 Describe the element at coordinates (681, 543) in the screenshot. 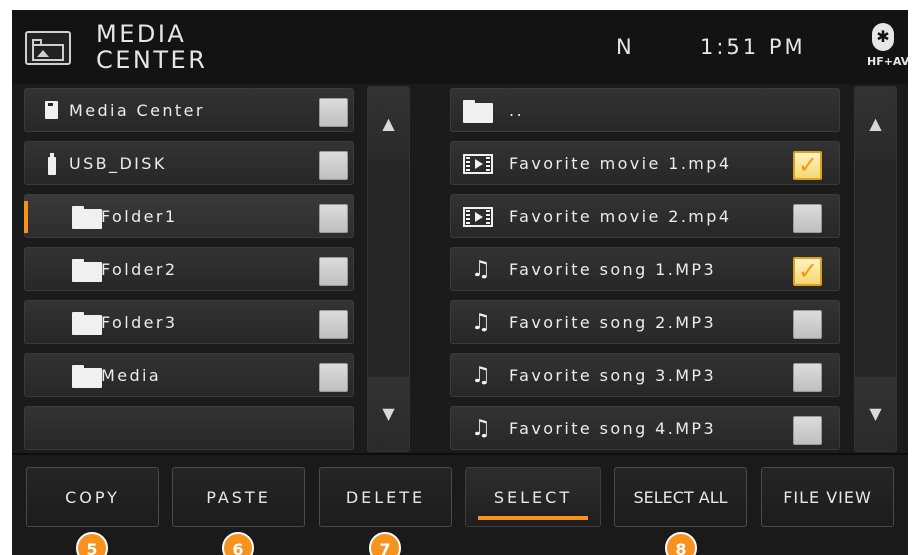

I see `callout-badge-8: 8` at that location.